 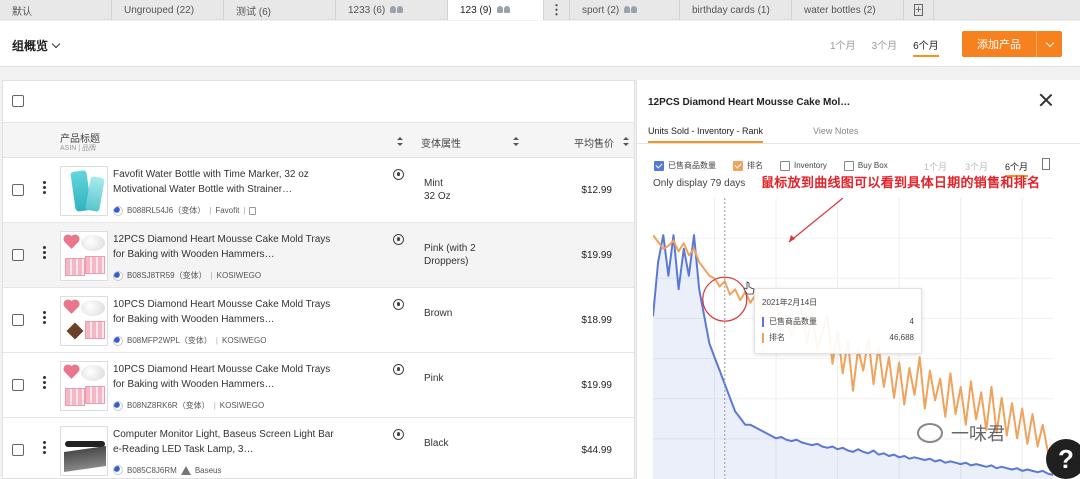 I want to click on plus-icon: +, so click(x=918, y=9).